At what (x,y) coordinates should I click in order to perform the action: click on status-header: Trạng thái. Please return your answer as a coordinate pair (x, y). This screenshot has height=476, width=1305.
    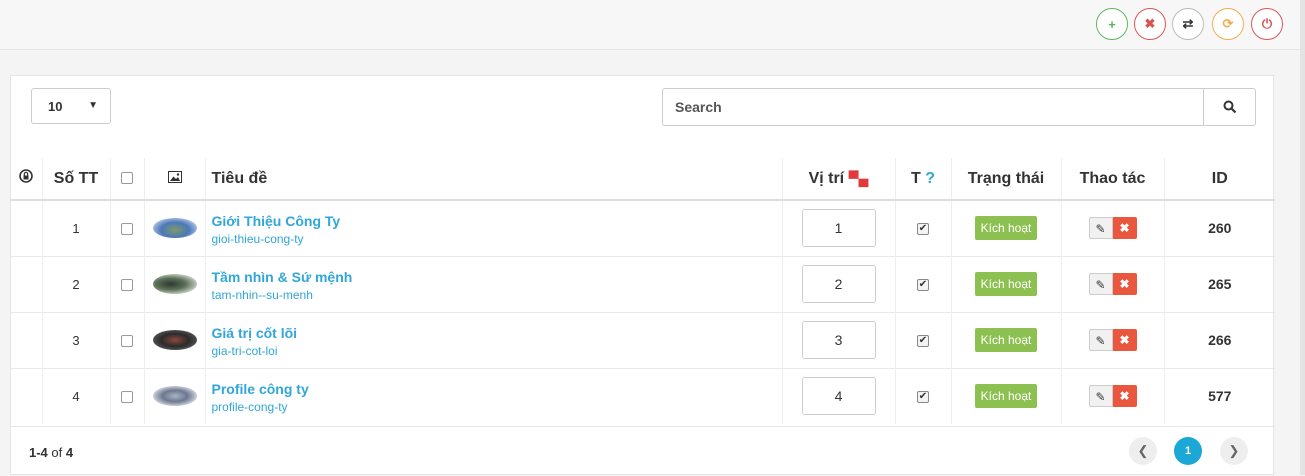
    Looking at the image, I should click on (1006, 179).